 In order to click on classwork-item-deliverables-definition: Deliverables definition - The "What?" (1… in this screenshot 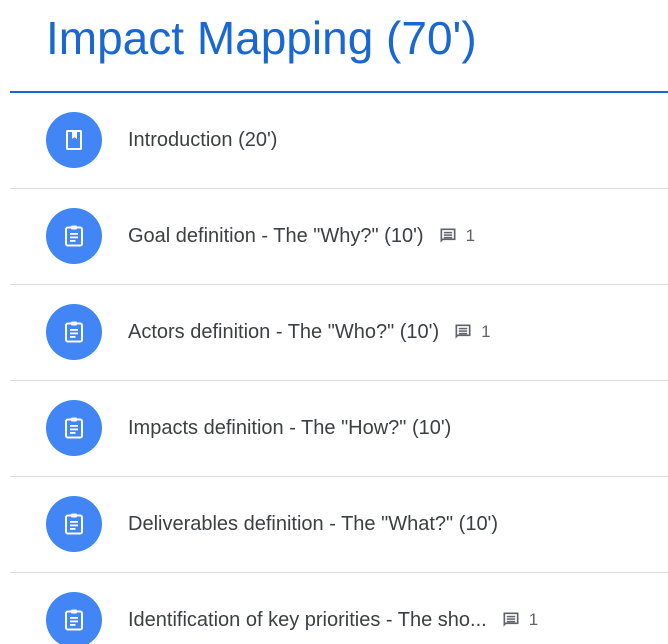, I will do `click(339, 525)`.